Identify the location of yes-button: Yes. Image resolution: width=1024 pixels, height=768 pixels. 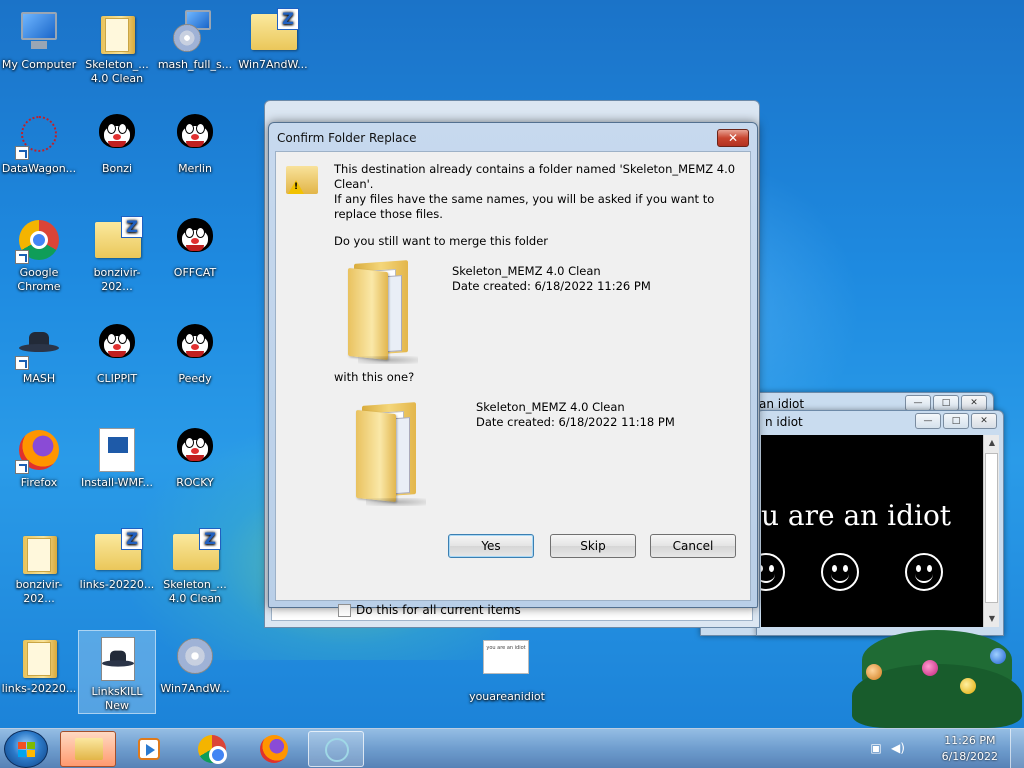
(491, 546).